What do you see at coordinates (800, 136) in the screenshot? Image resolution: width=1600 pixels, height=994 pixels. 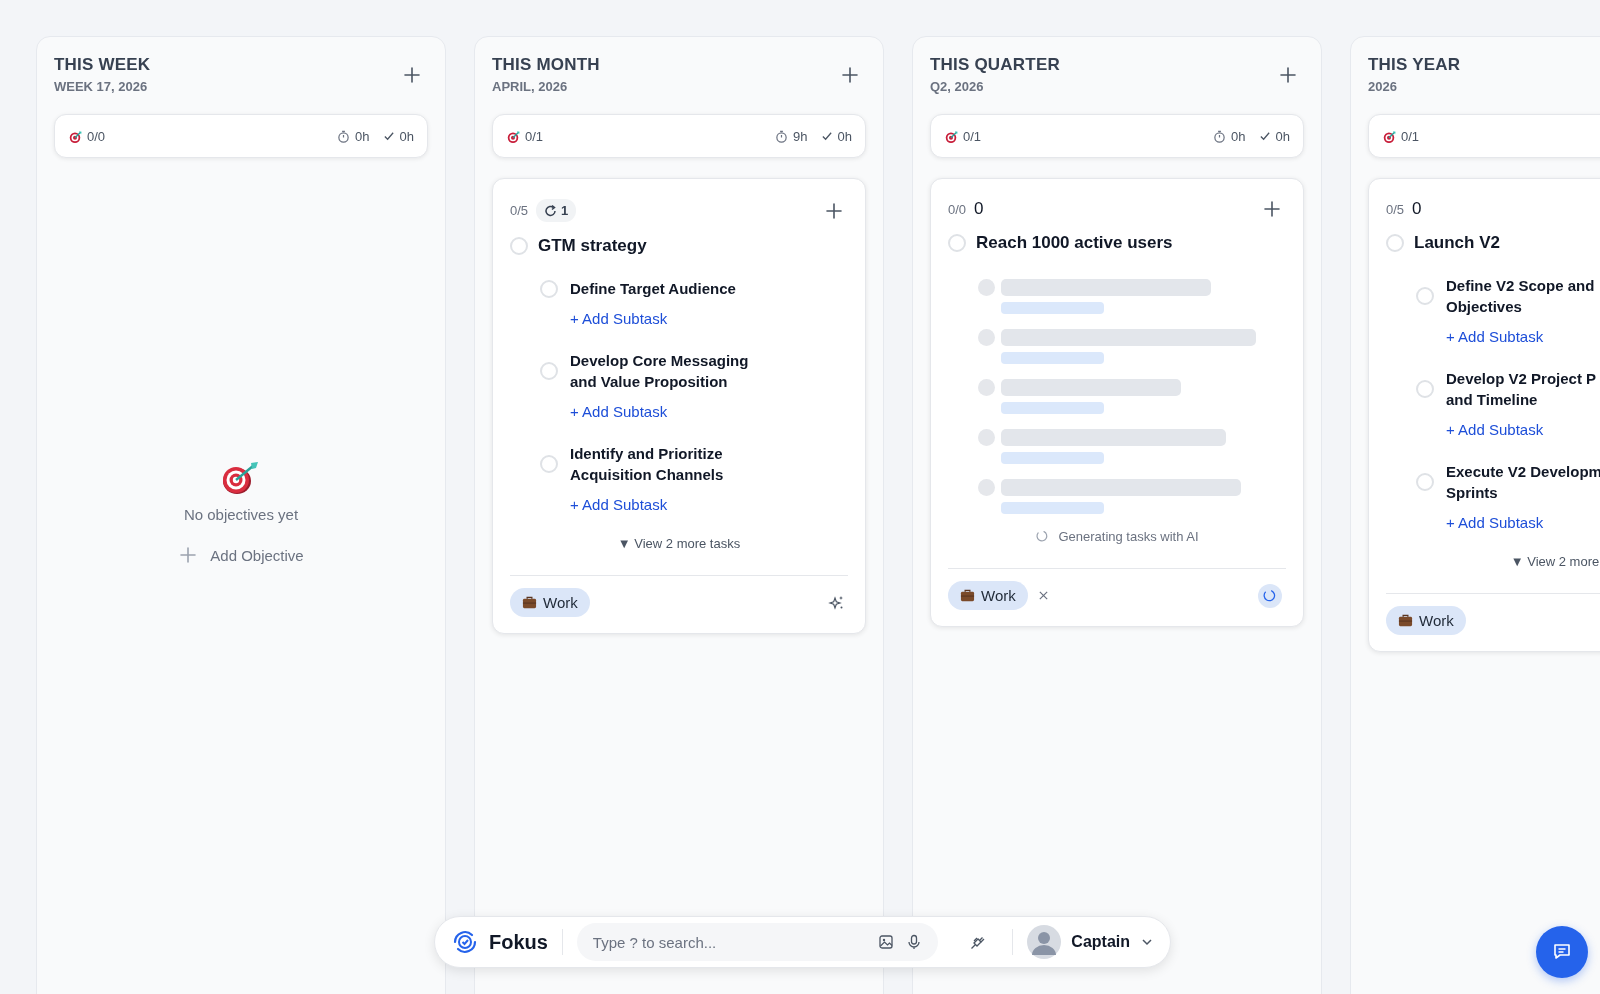 I see `time-total: 9h` at bounding box center [800, 136].